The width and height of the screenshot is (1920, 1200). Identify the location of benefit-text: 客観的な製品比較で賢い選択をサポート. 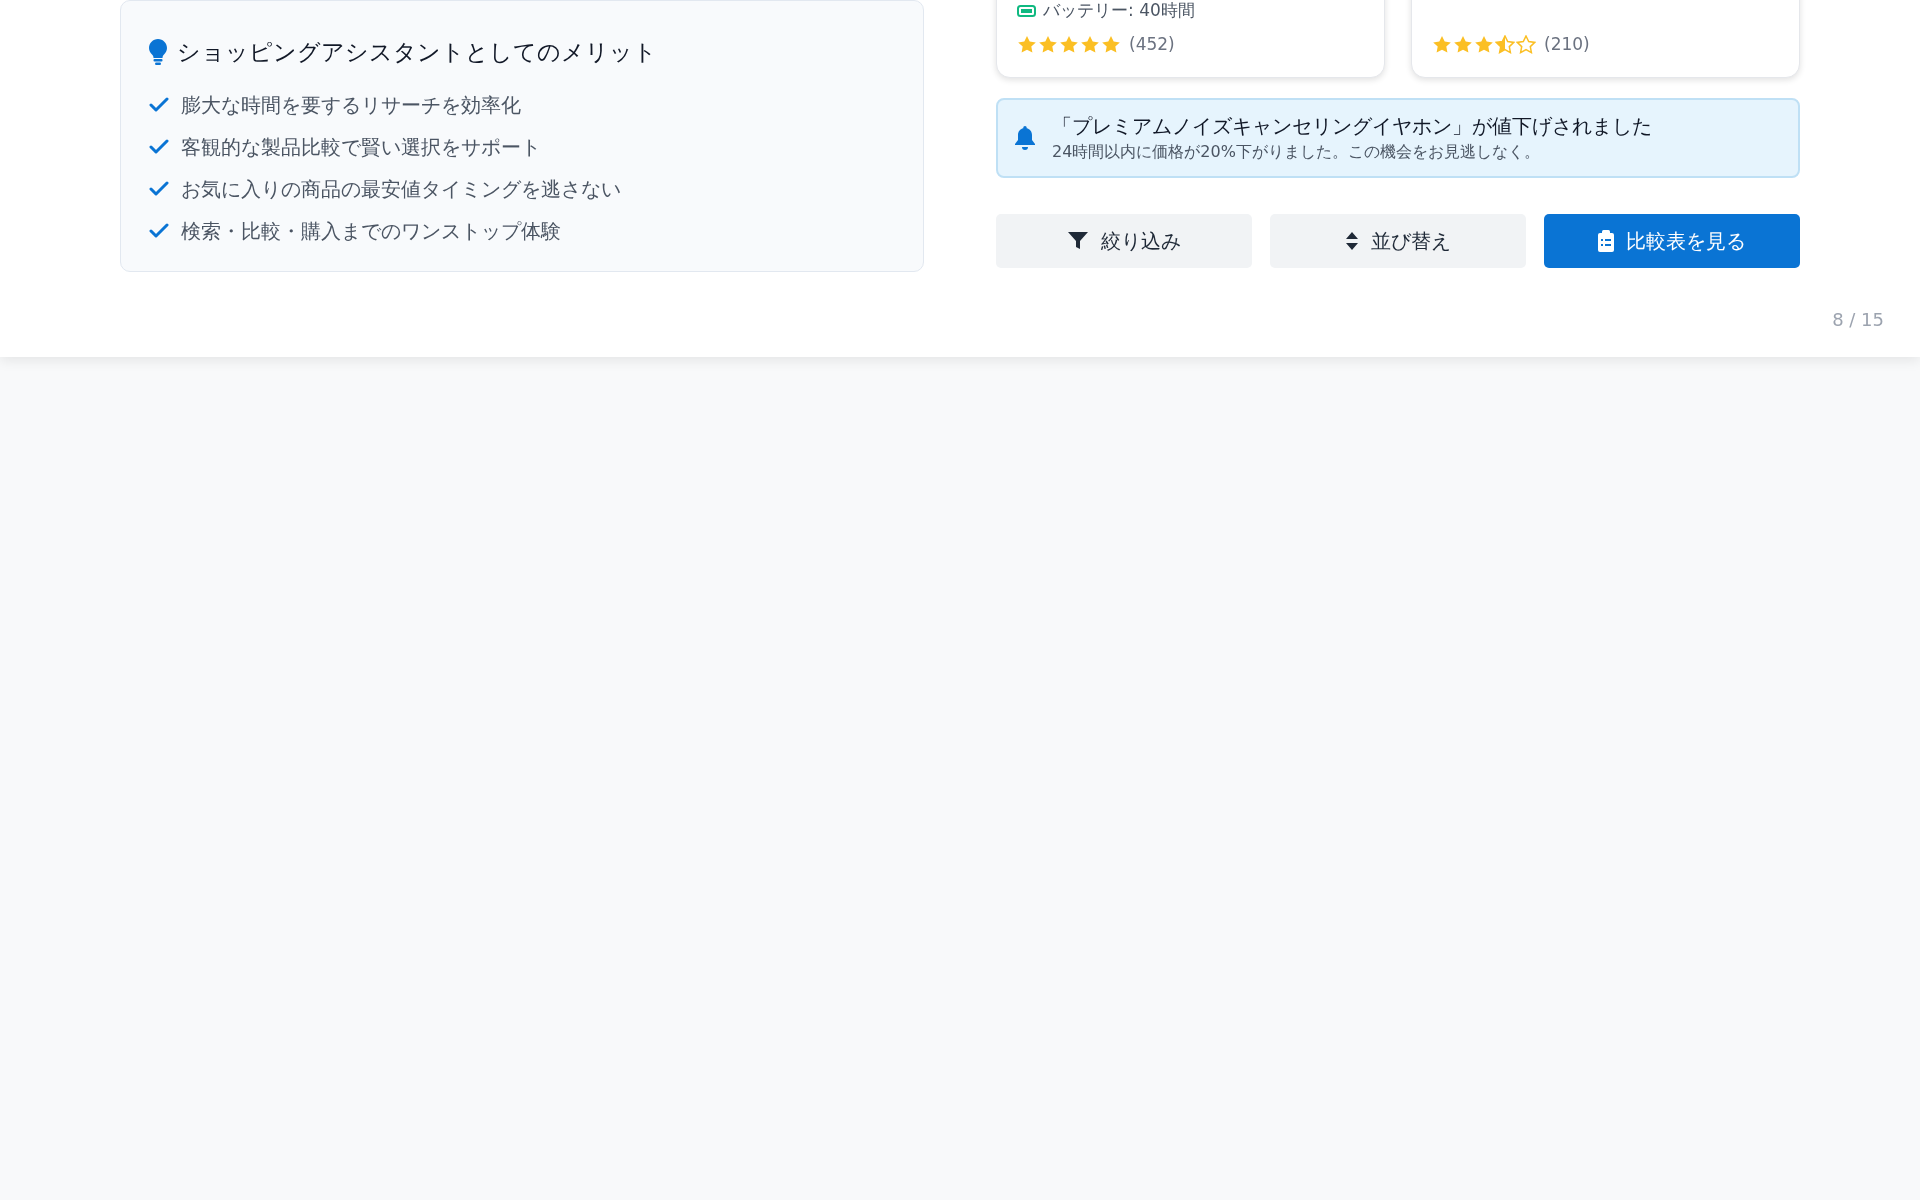
(361, 147).